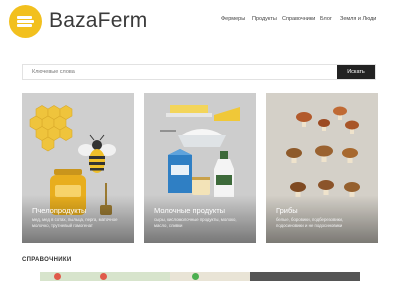 The width and height of the screenshot is (400, 281). I want to click on card-title: Пчелопродукты, so click(59, 210).